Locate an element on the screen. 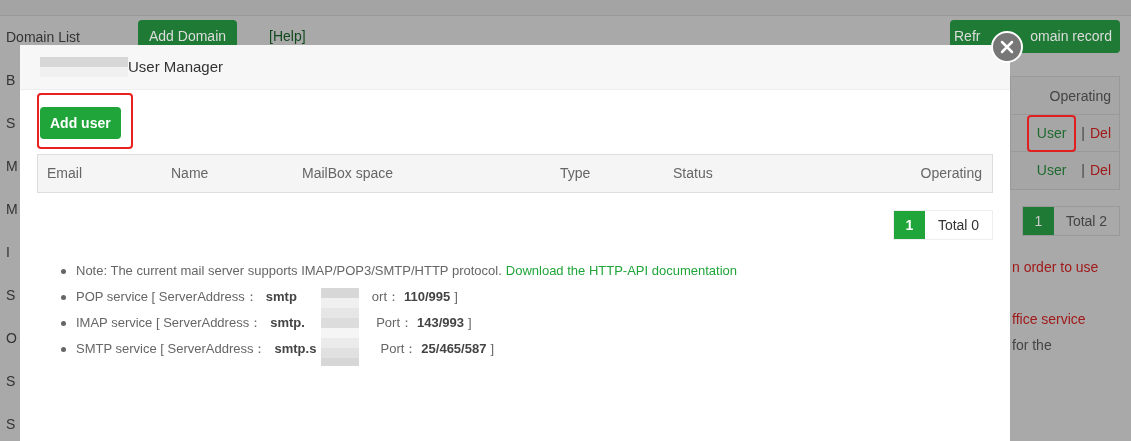 This screenshot has width=1131, height=441. port-value: 143/993 is located at coordinates (440, 323).